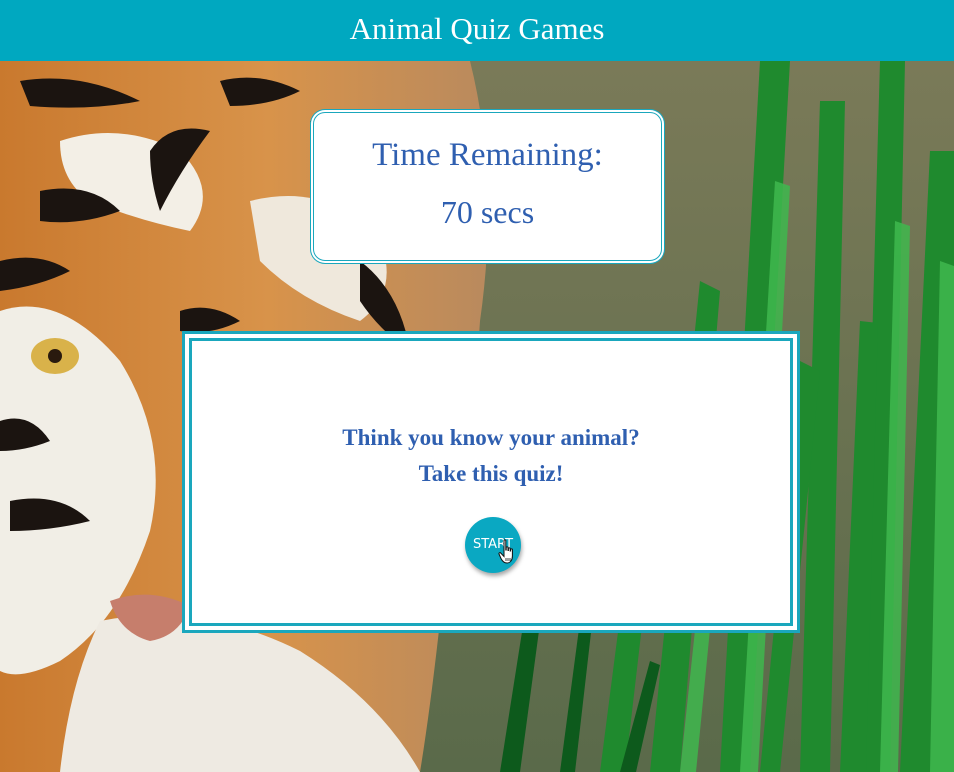 The width and height of the screenshot is (954, 772). Describe the element at coordinates (491, 437) in the screenshot. I see `quiz-prompt-line1: Think you know your animal?` at that location.